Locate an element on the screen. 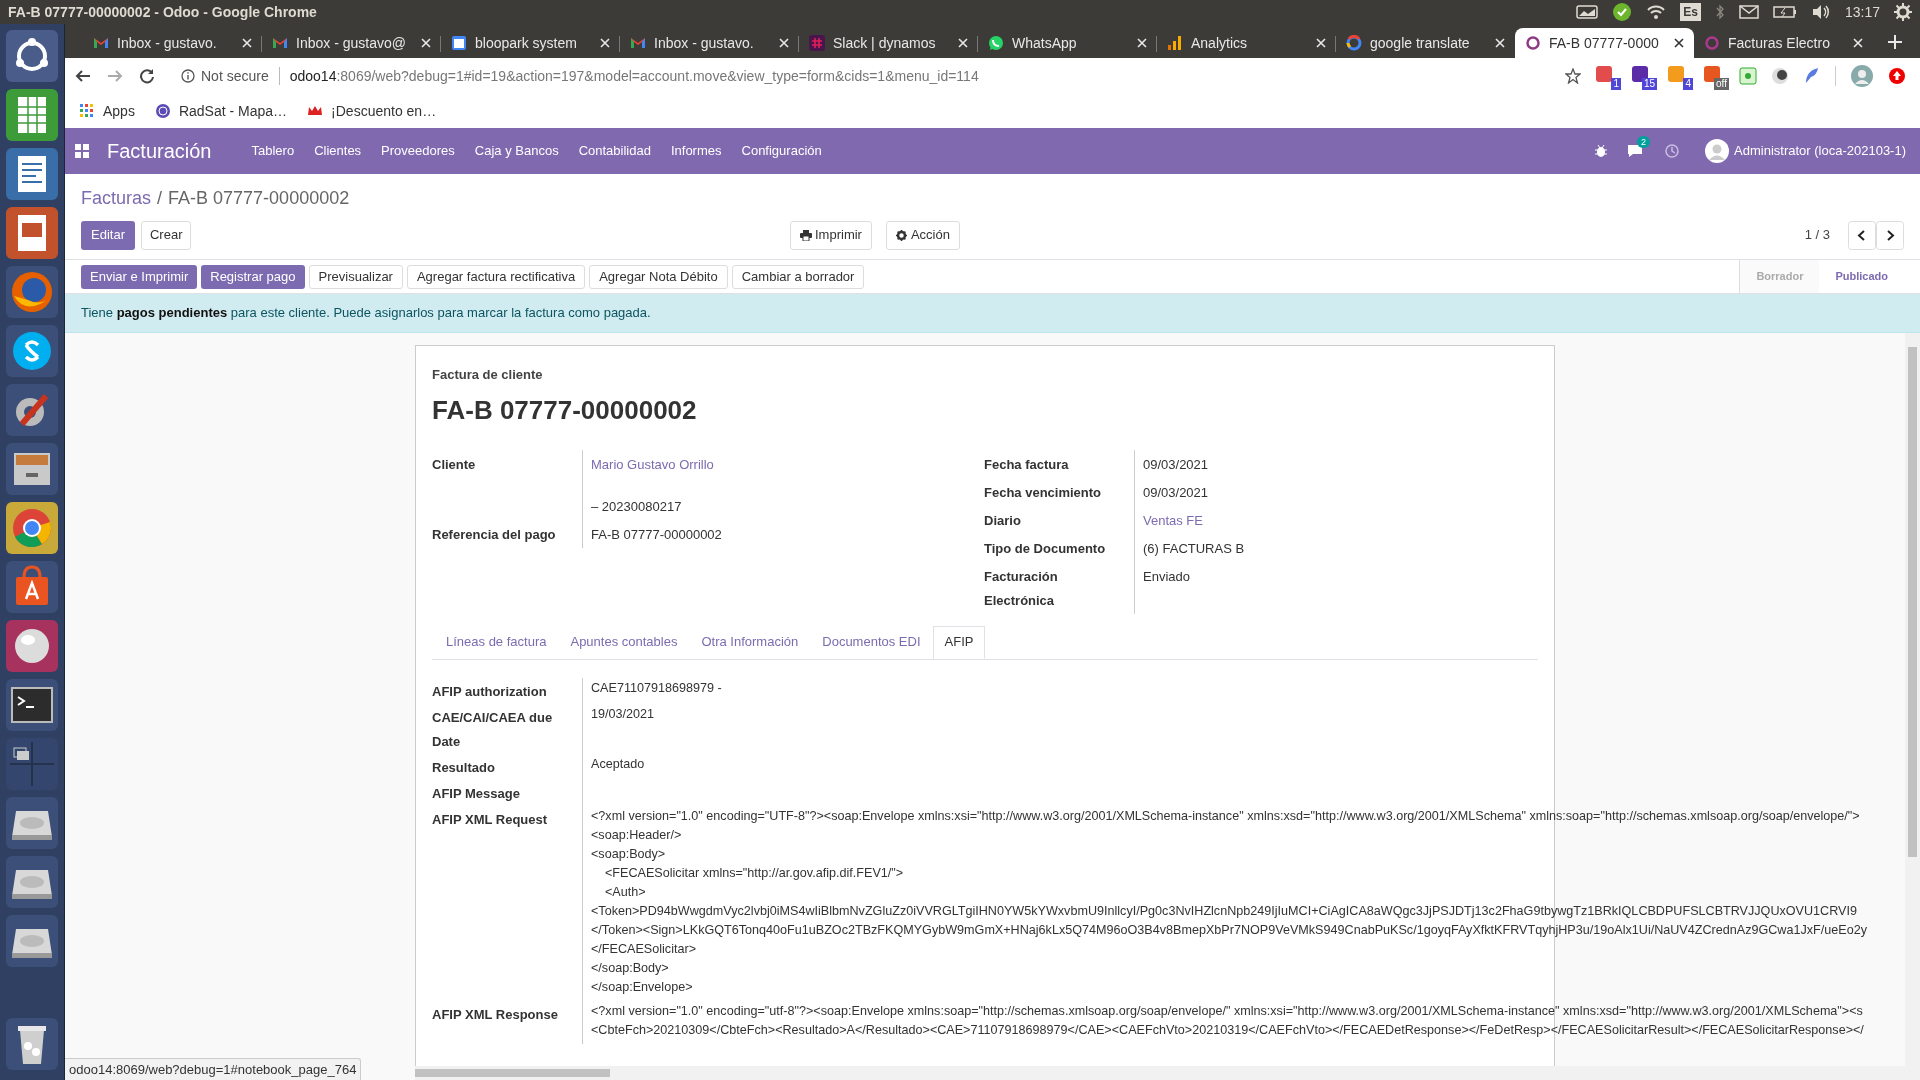 The height and width of the screenshot is (1080, 1920). previous-icon is located at coordinates (1862, 235).